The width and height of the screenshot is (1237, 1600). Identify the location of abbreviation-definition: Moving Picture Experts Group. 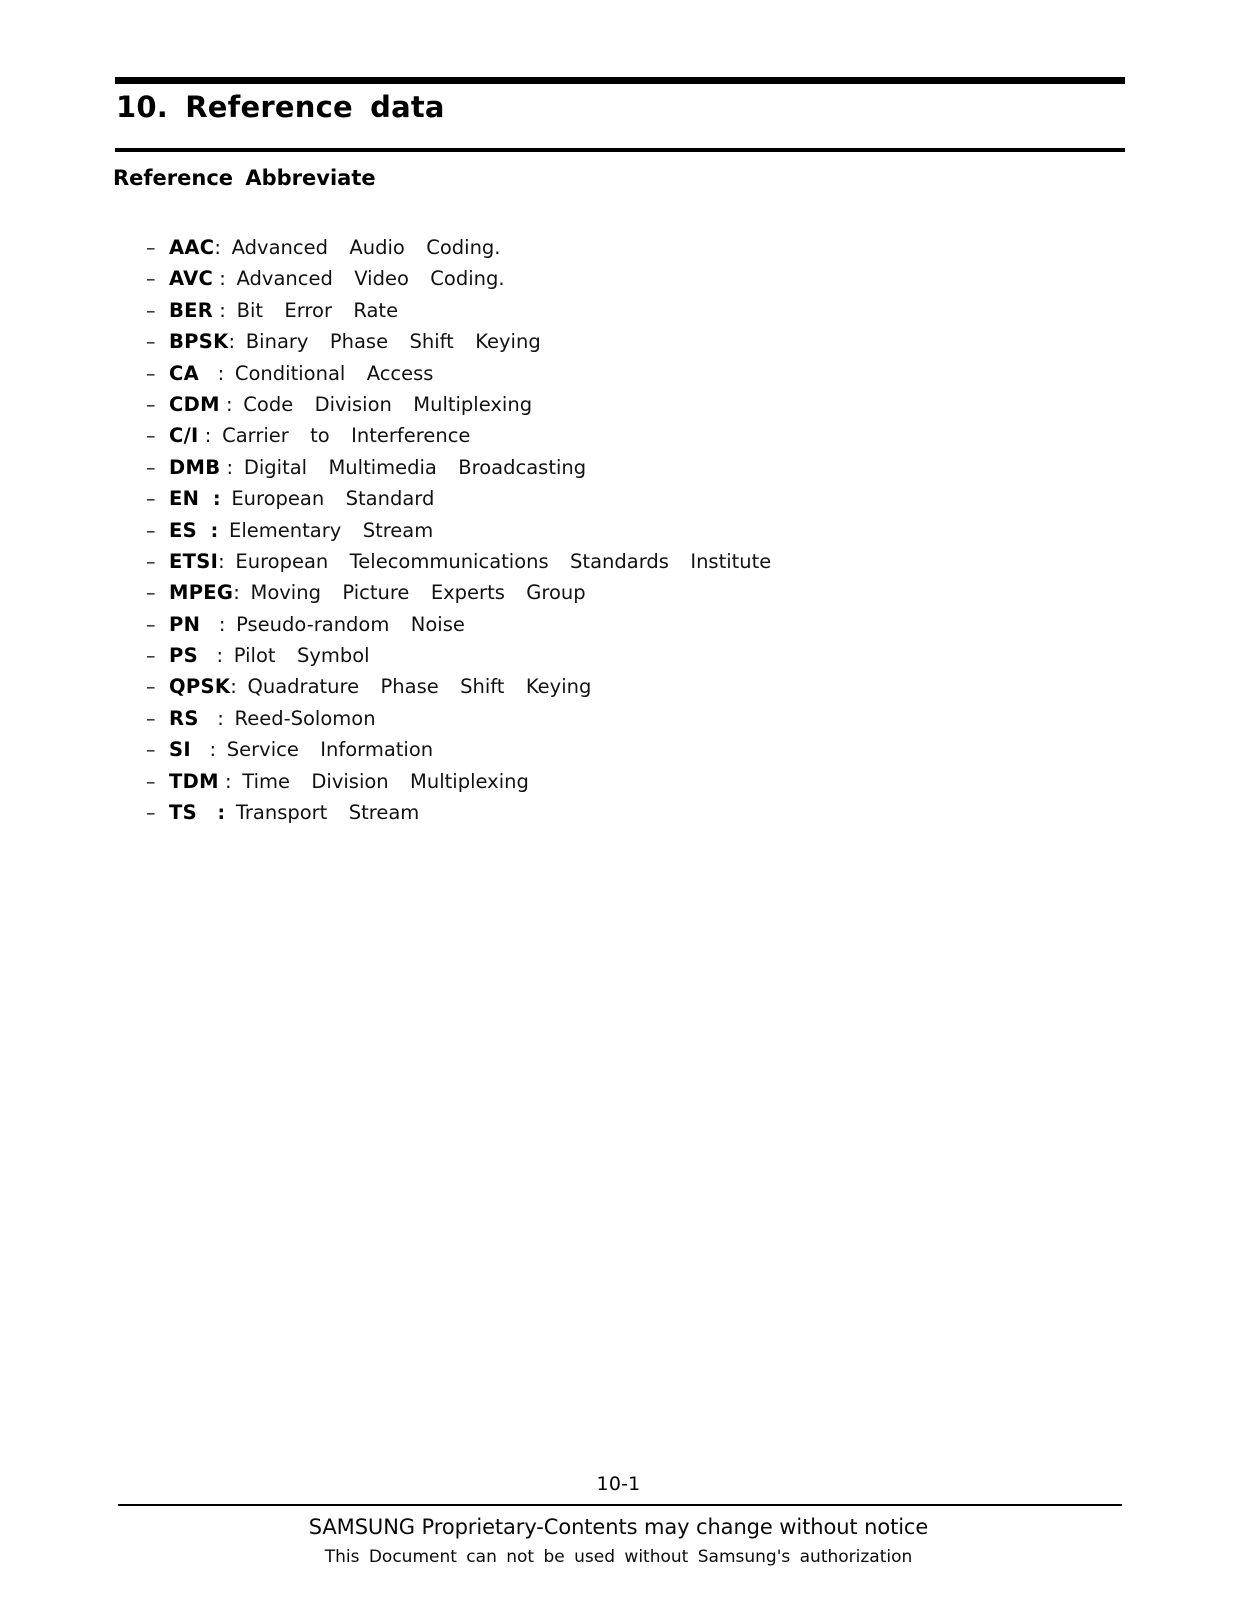
(412, 593).